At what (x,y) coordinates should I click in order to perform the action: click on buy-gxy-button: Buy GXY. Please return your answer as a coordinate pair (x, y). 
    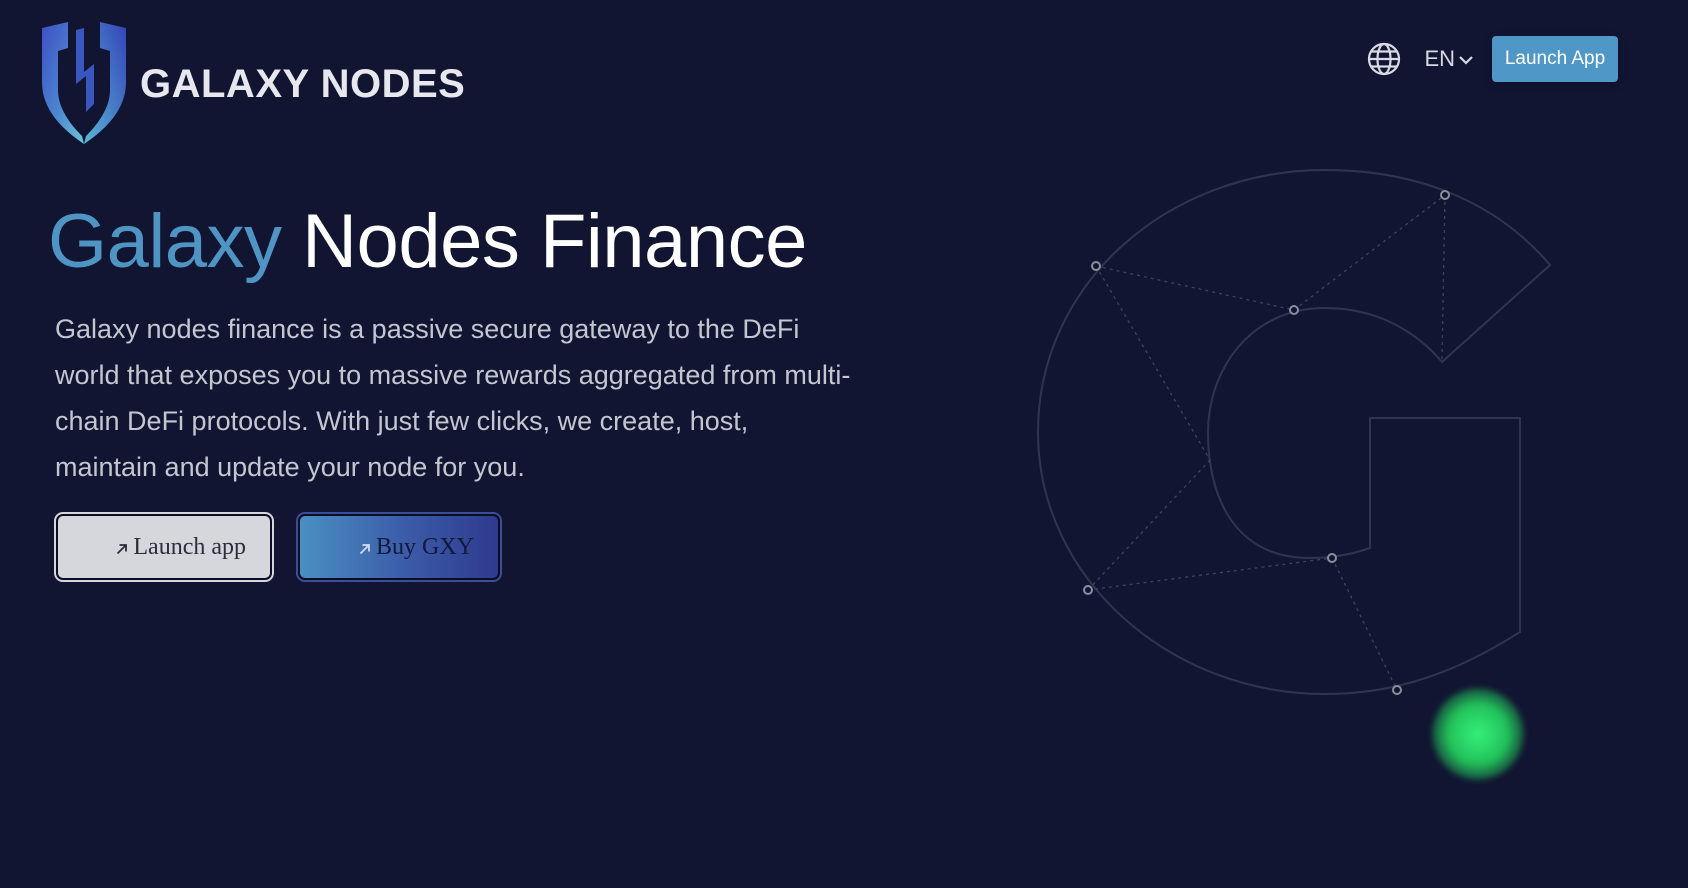
    Looking at the image, I should click on (399, 547).